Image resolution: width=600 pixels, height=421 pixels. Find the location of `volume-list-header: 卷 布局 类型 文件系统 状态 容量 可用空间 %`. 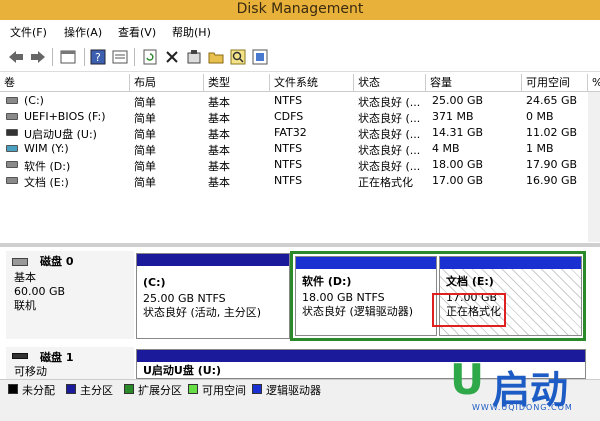

volume-list-header: 卷 布局 类型 文件系统 状态 容量 可用空间 % is located at coordinates (300, 83).